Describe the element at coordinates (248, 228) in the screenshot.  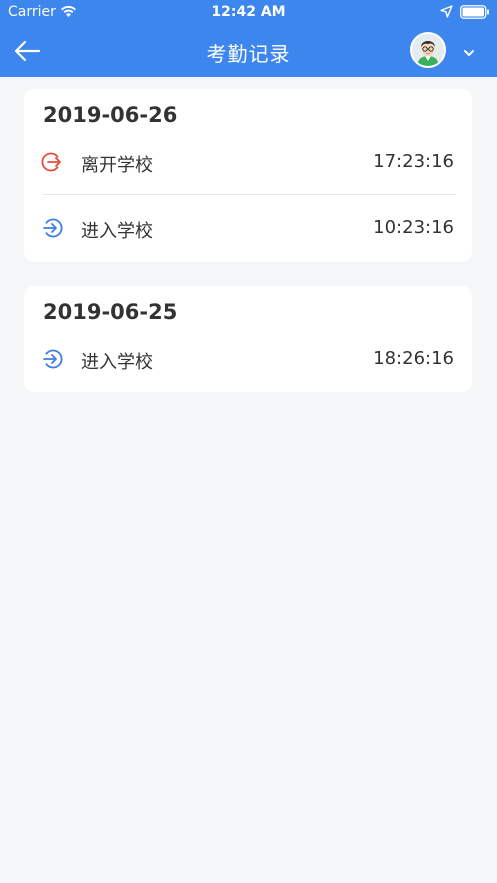
I see `attendance-record-enter: 进入学校 10:23:16` at that location.